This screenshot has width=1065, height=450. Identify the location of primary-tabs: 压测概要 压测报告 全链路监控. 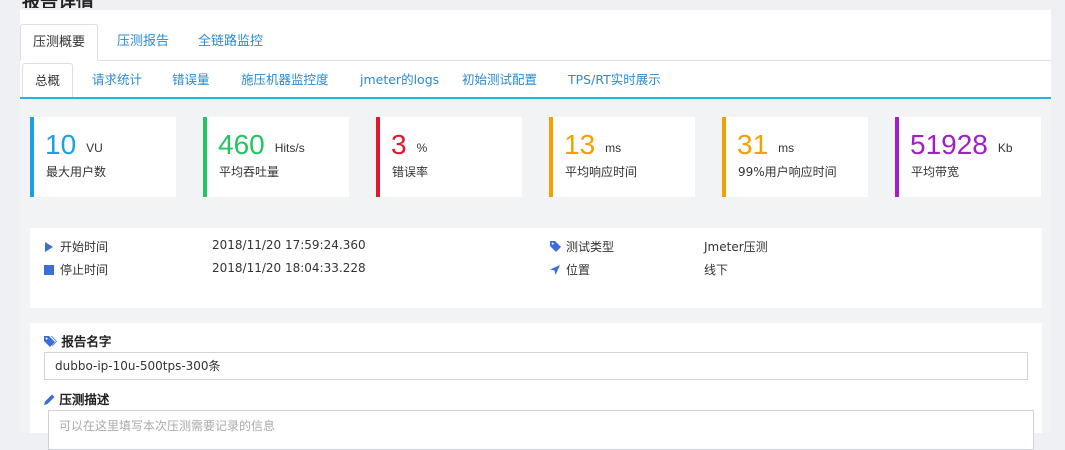
(535, 42).